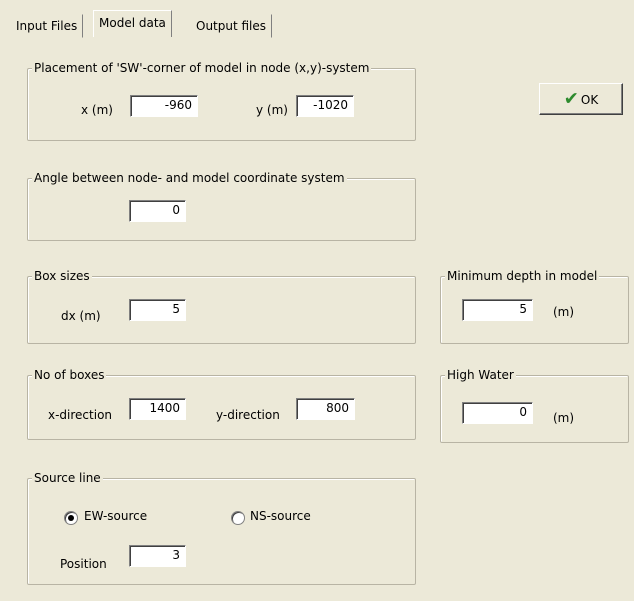 This screenshot has height=601, width=634. Describe the element at coordinates (157, 556) in the screenshot. I see `position-input: 3` at that location.